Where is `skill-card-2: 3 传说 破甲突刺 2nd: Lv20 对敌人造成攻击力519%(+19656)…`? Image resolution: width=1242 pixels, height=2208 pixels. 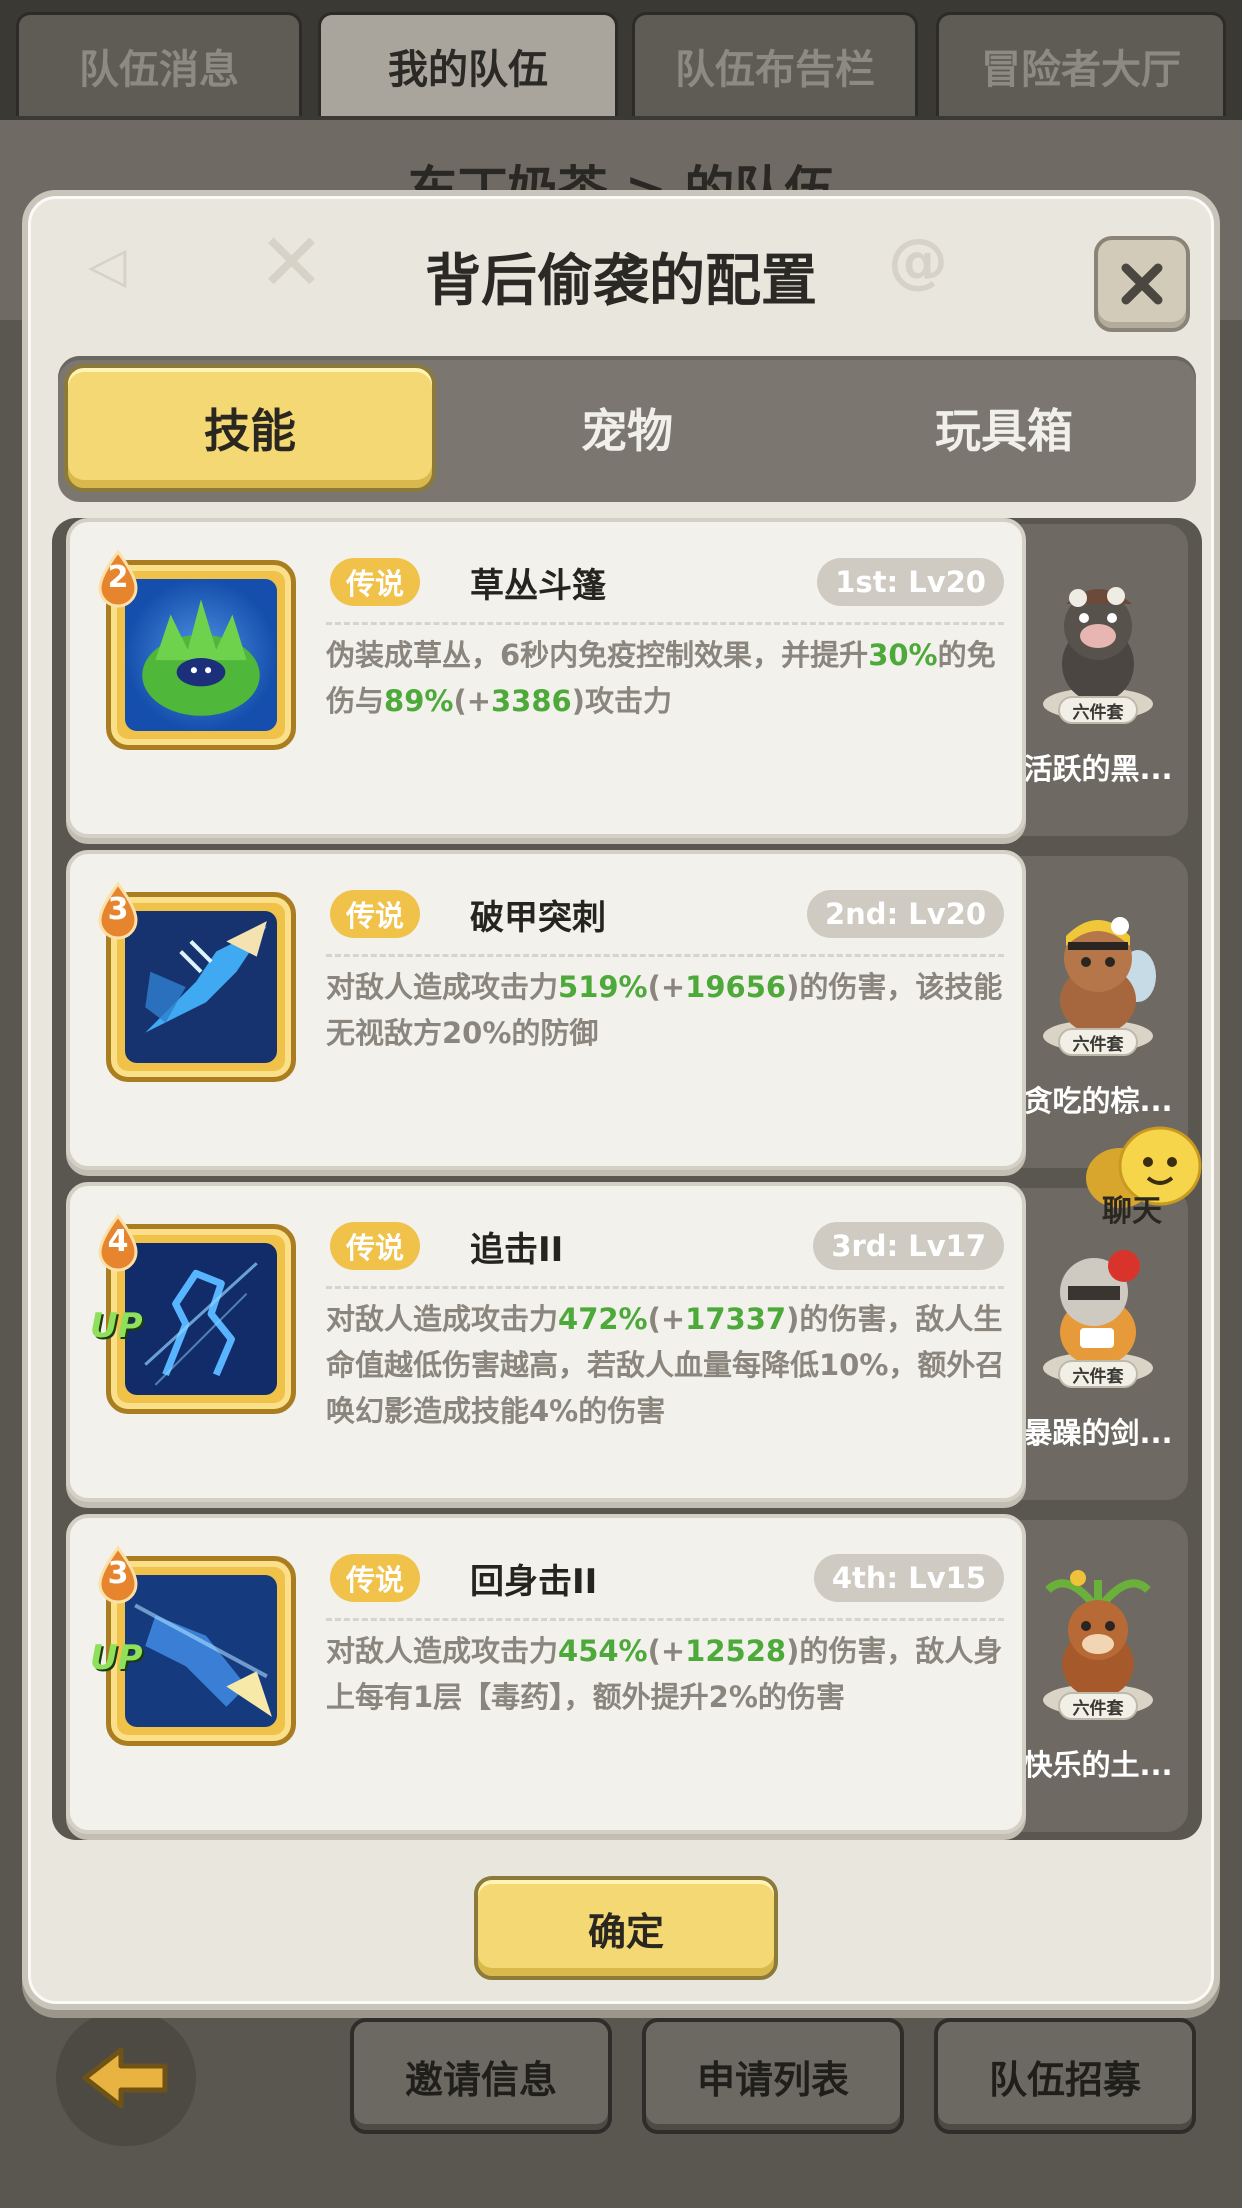
skill-card-2: 3 传说 破甲突刺 2nd: Lv20 对敌人造成攻击力519%(+19656)… is located at coordinates (546, 1010).